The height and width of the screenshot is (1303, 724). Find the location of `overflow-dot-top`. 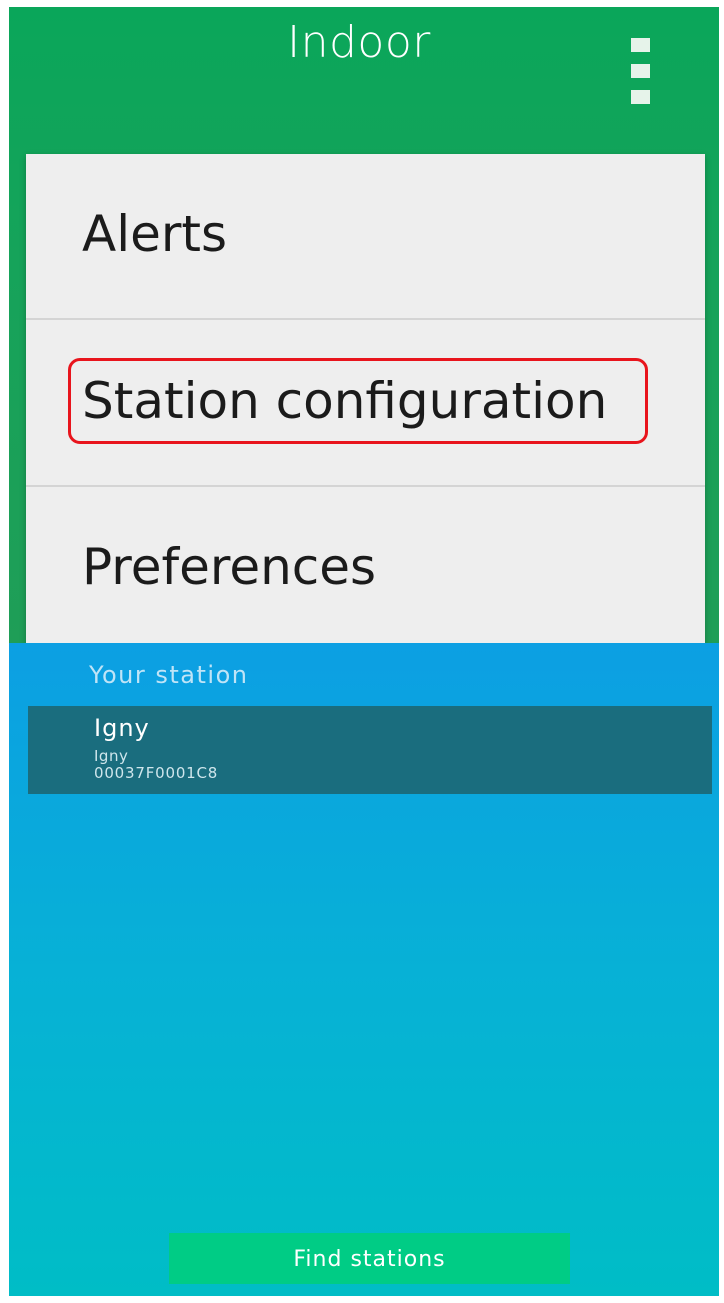

overflow-dot-top is located at coordinates (640, 45).